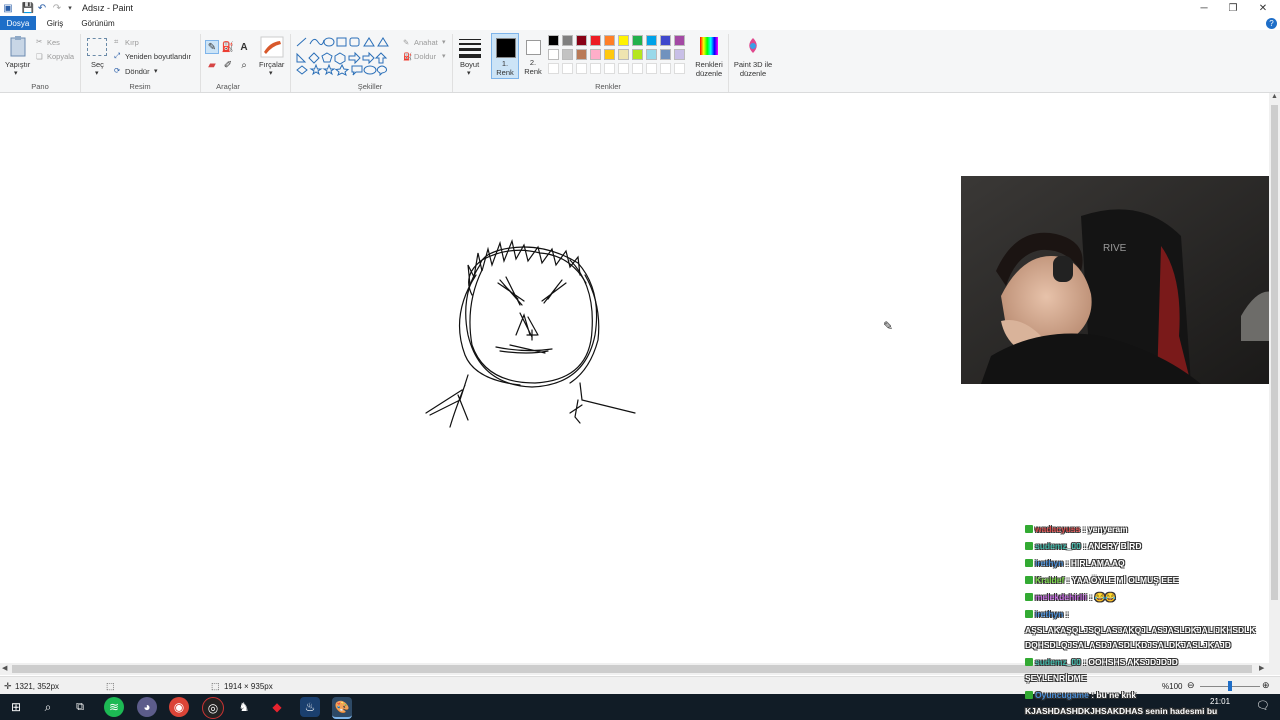  I want to click on notifications-icon: 🗨, so click(1263, 705).